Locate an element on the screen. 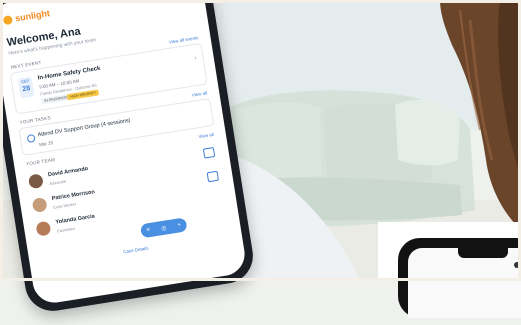 The image size is (521, 325). add-icon: + is located at coordinates (179, 225).